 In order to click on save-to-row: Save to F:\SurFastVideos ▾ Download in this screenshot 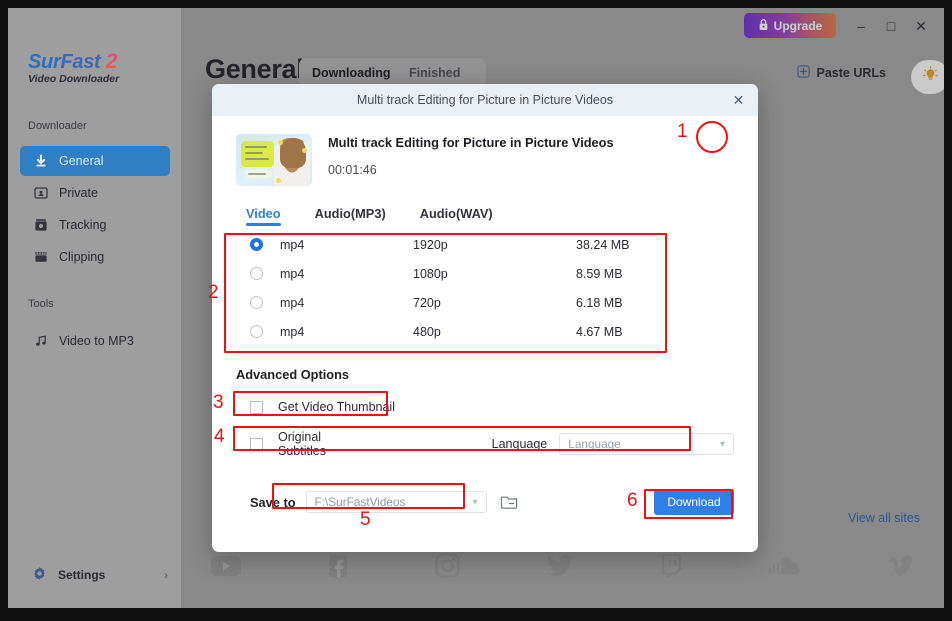, I will do `click(485, 502)`.